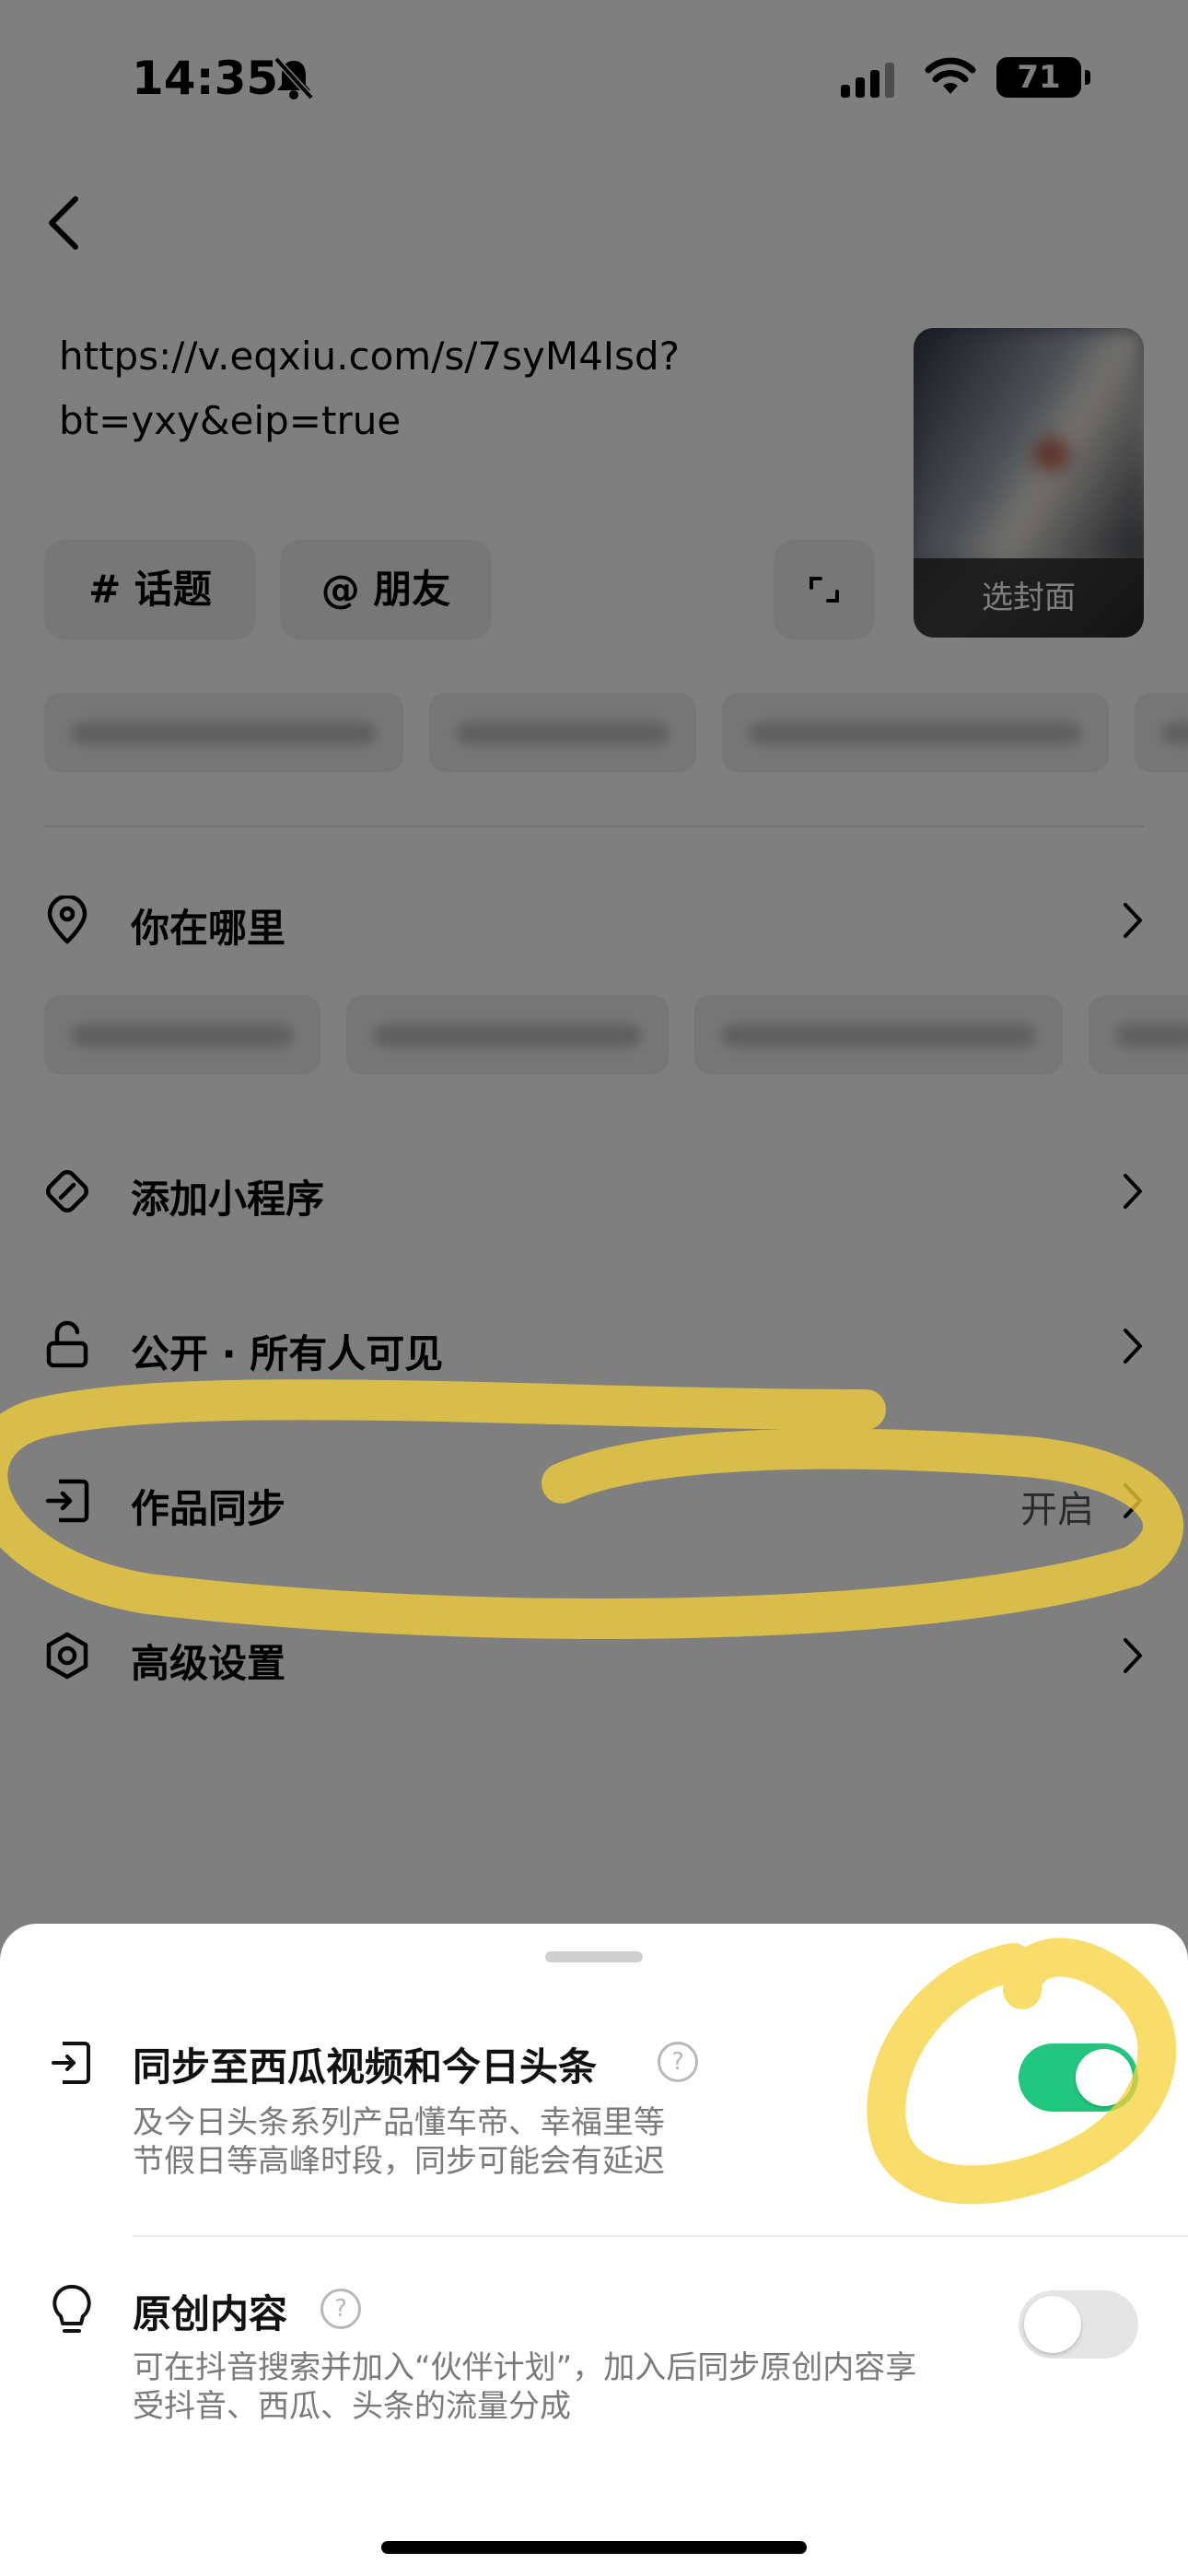 Image resolution: width=1188 pixels, height=2576 pixels. What do you see at coordinates (1022, 2071) in the screenshot?
I see `annotation-highlight-sync-toggle` at bounding box center [1022, 2071].